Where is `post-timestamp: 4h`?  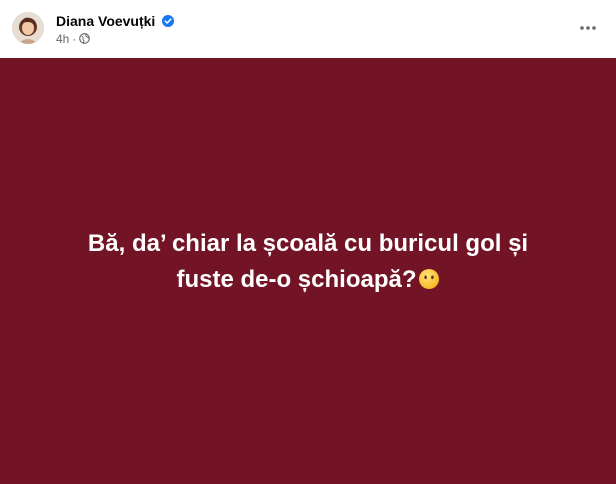 post-timestamp: 4h is located at coordinates (62, 39).